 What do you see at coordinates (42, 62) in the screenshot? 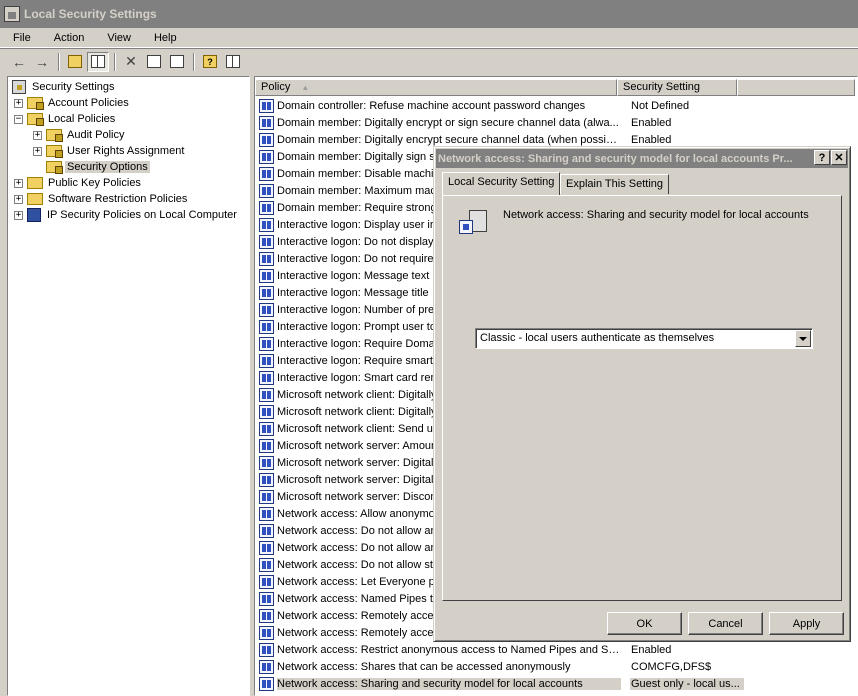
I see `forward-arrow-icon: →` at bounding box center [42, 62].